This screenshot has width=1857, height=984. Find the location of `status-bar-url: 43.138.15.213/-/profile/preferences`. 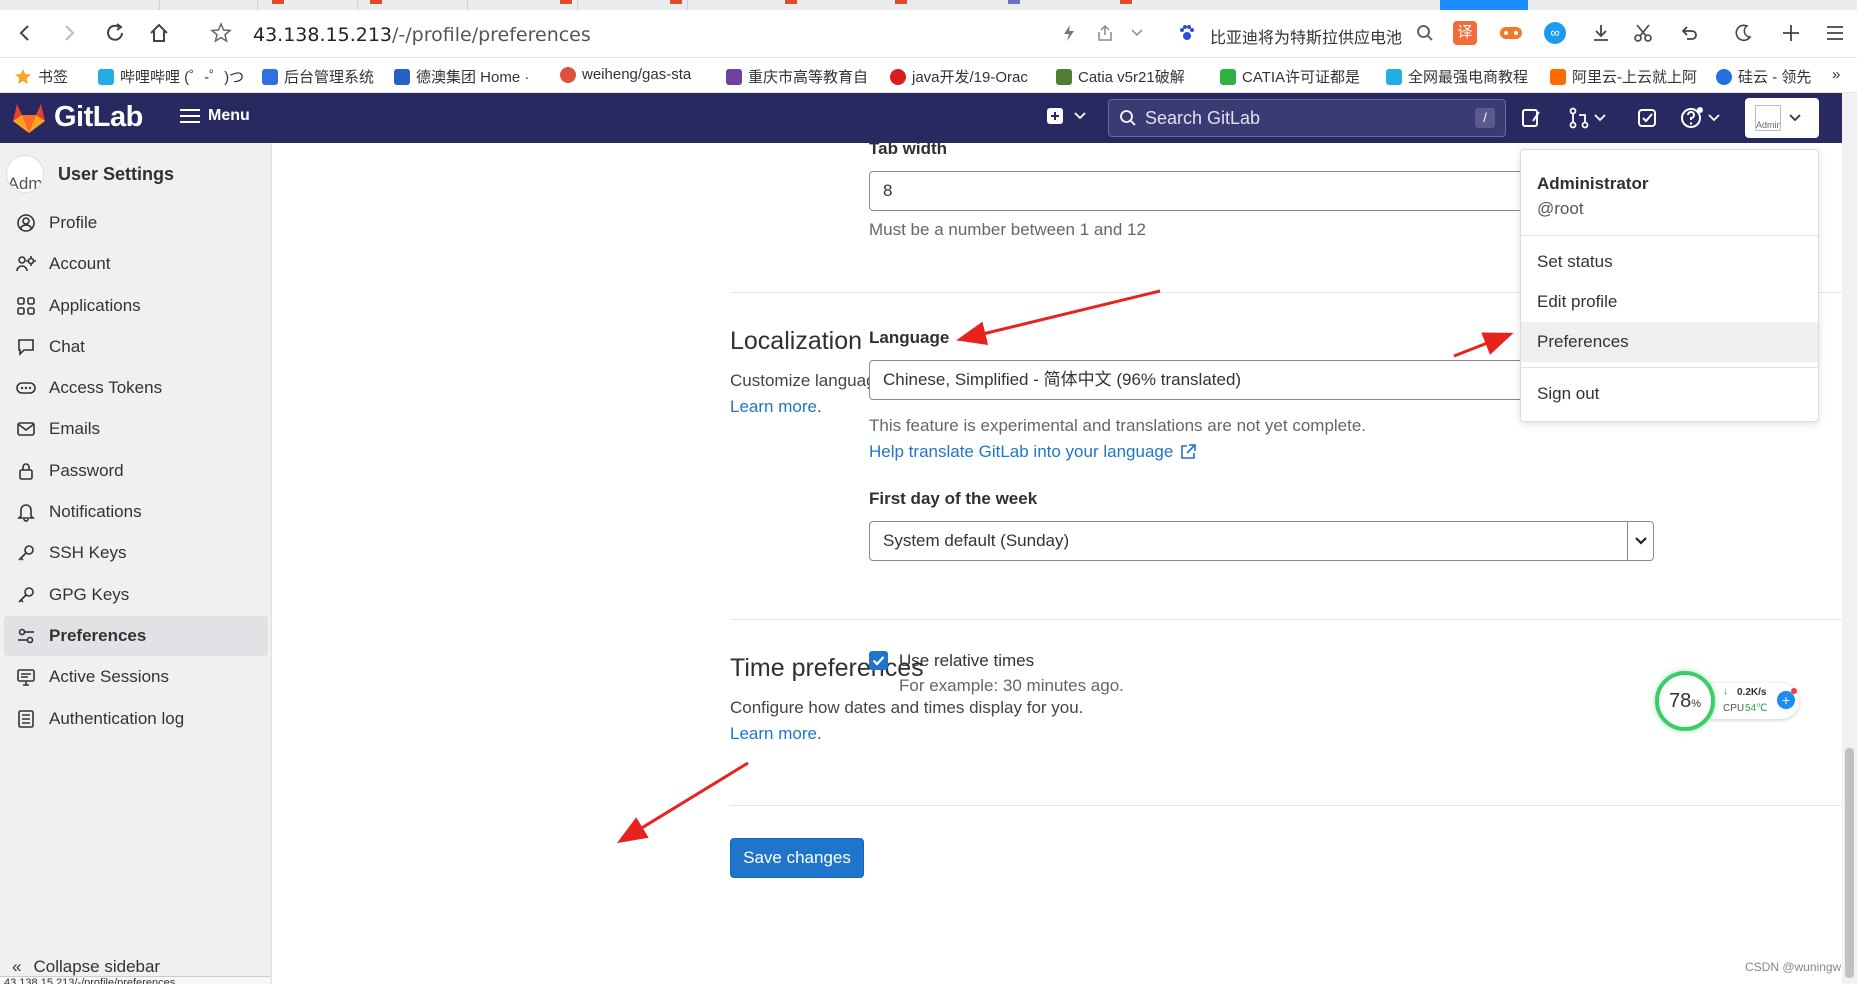

status-bar-url: 43.138.15.213/-/profile/preferences is located at coordinates (135, 980).